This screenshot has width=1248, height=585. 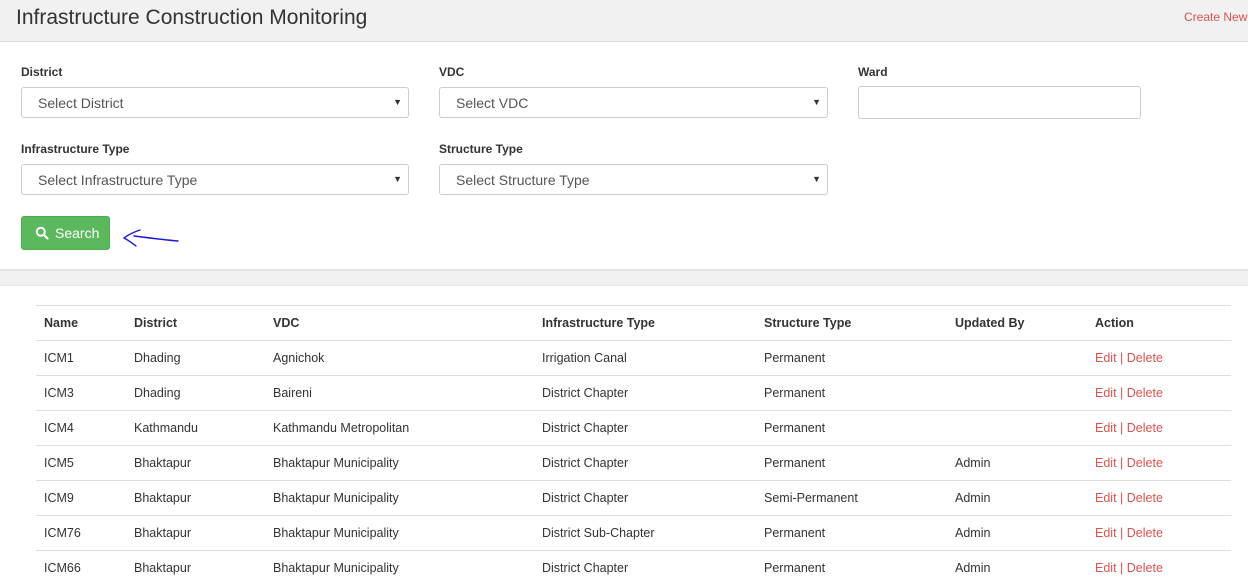 What do you see at coordinates (999, 102) in the screenshot?
I see `ward-input` at bounding box center [999, 102].